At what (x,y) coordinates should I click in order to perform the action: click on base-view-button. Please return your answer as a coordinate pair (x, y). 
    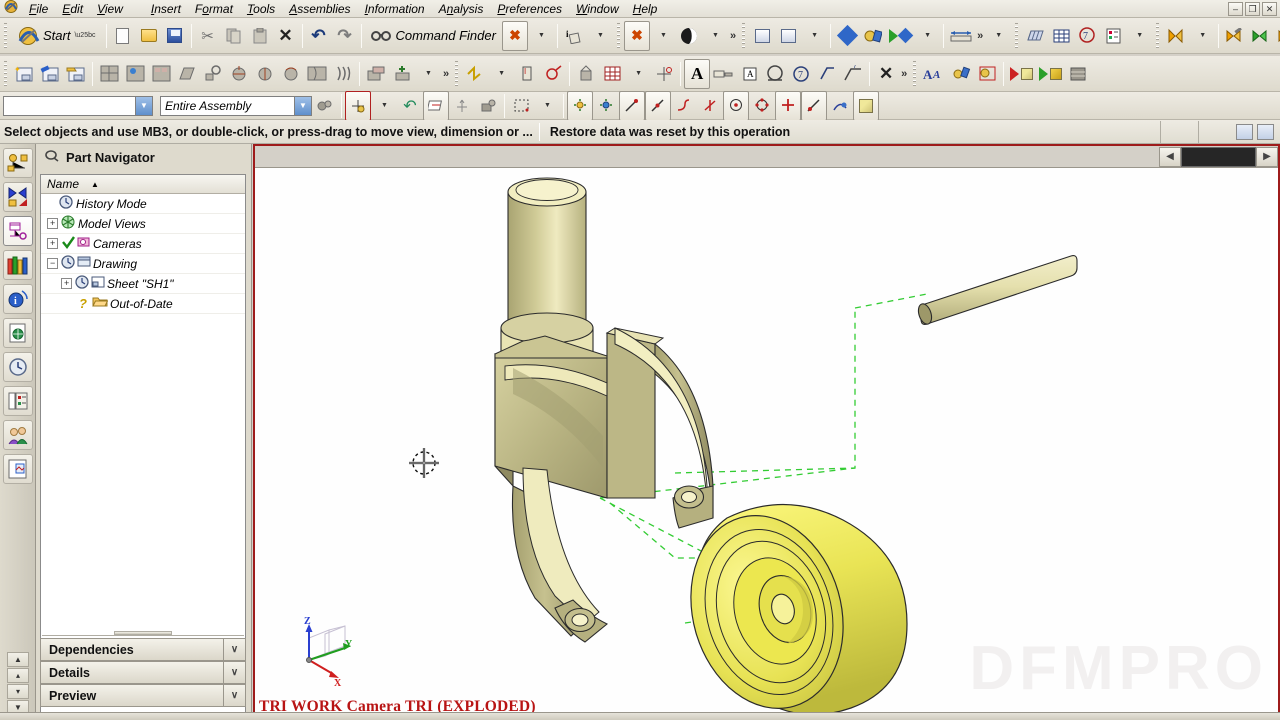
    Looking at the image, I should click on (109, 74).